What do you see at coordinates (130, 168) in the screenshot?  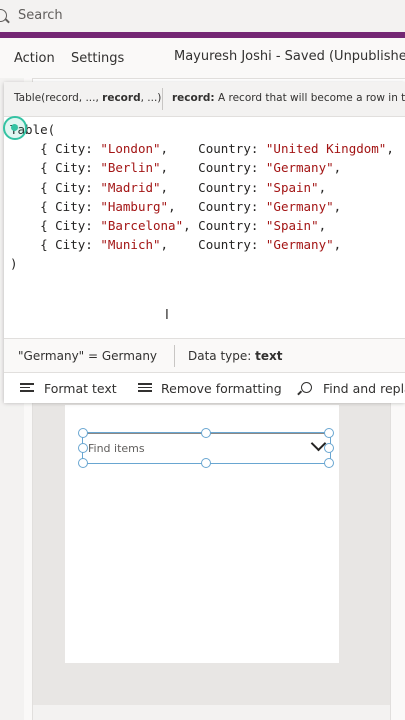 I see `city-value: "Berlin"` at bounding box center [130, 168].